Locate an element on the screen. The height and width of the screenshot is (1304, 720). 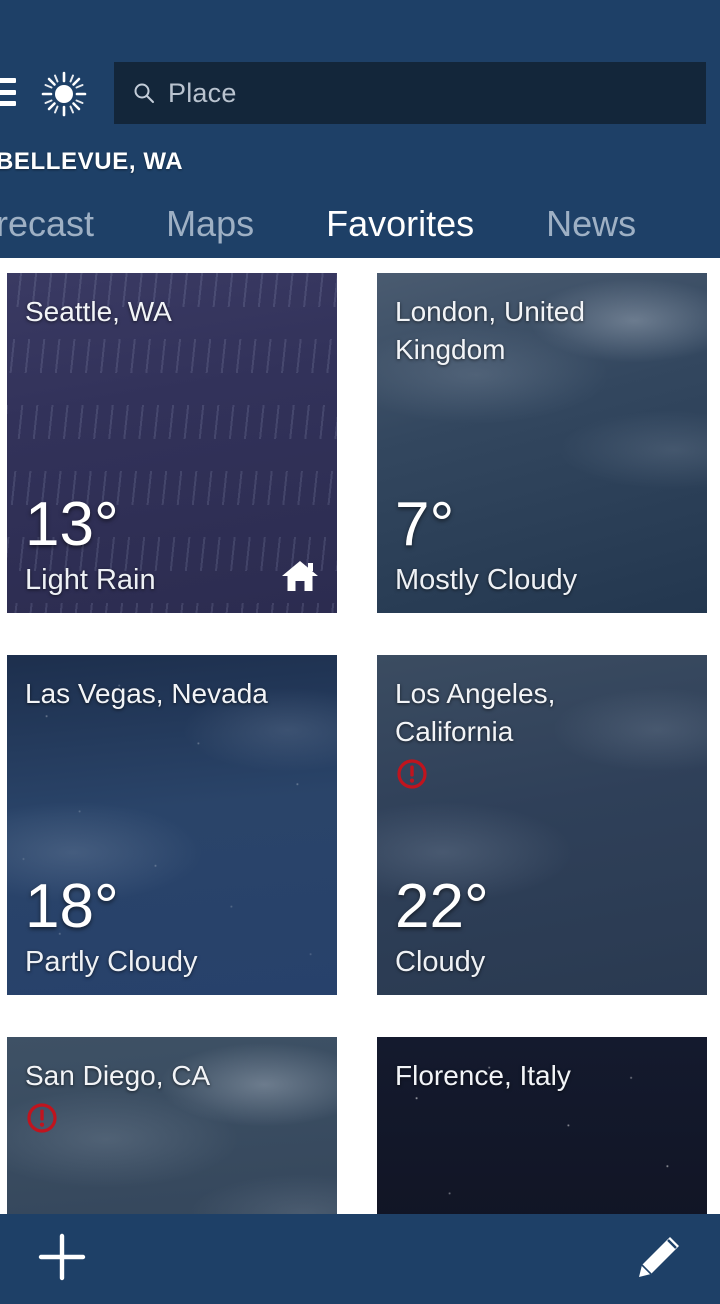
bottom-app-bar is located at coordinates (360, 1259).